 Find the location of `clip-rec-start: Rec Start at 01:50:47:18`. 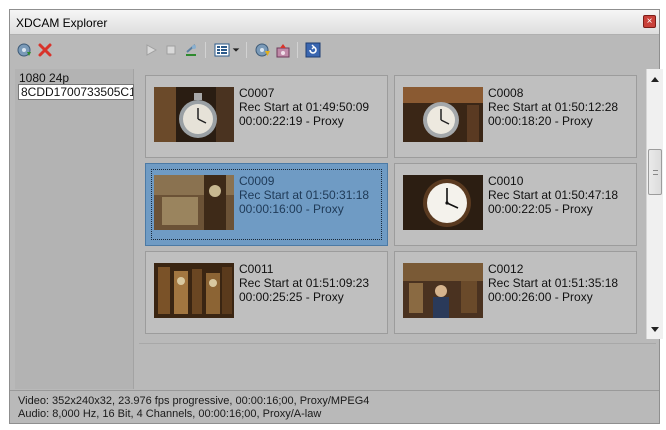

clip-rec-start: Rec Start at 01:50:47:18 is located at coordinates (553, 195).